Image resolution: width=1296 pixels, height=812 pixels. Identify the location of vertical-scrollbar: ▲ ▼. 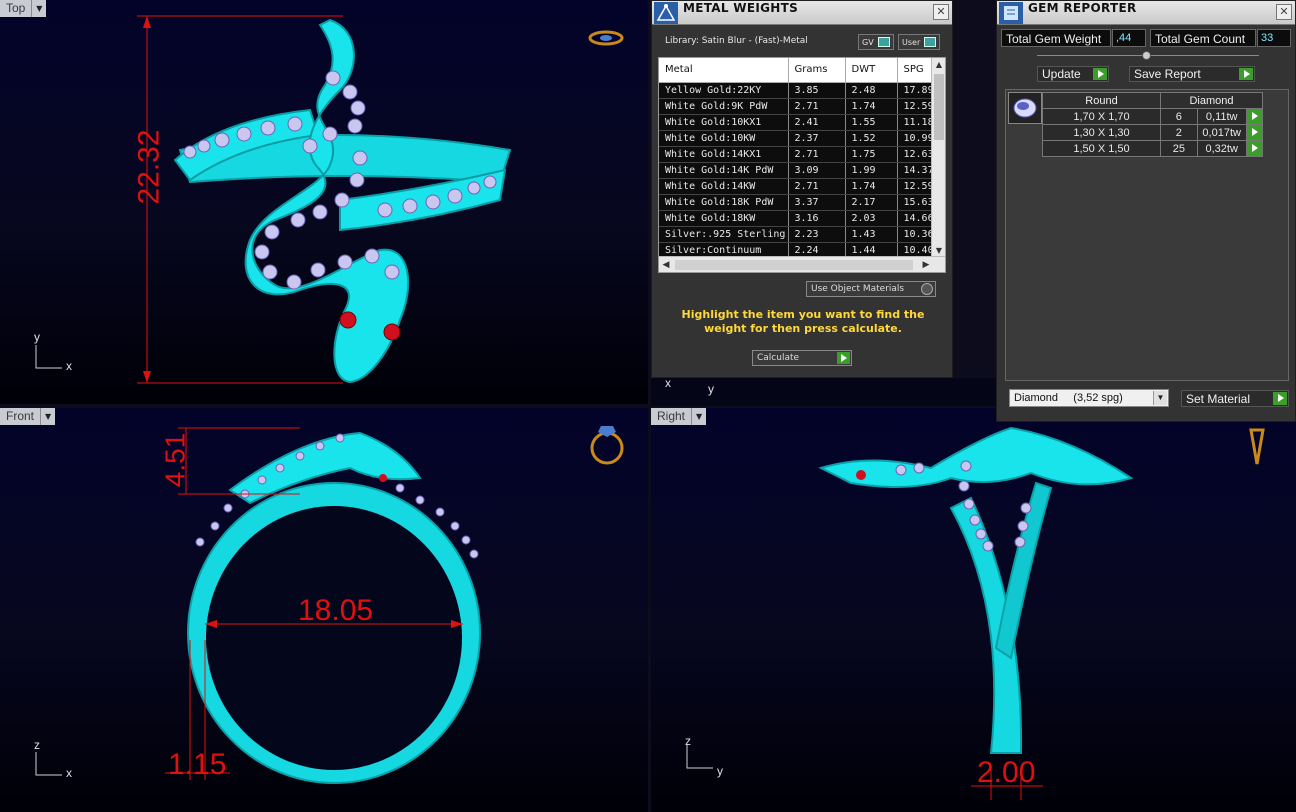
(938, 158).